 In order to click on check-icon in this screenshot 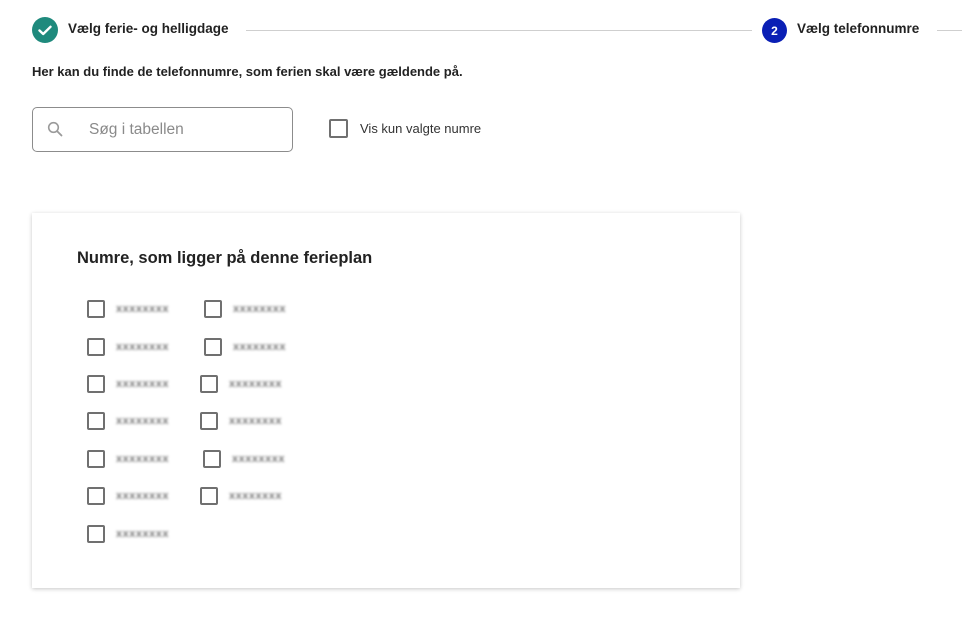, I will do `click(45, 30)`.